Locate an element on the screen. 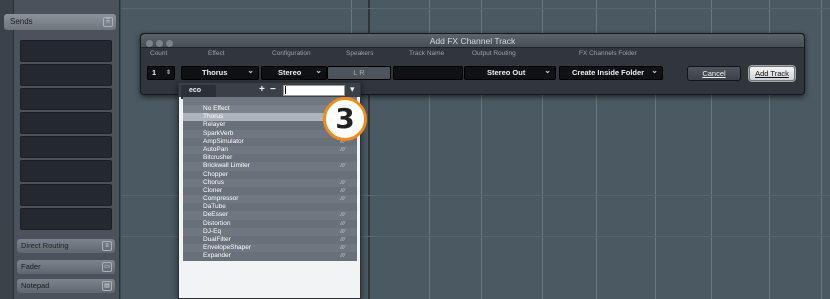  configuration-value: Stereo is located at coordinates (290, 72).